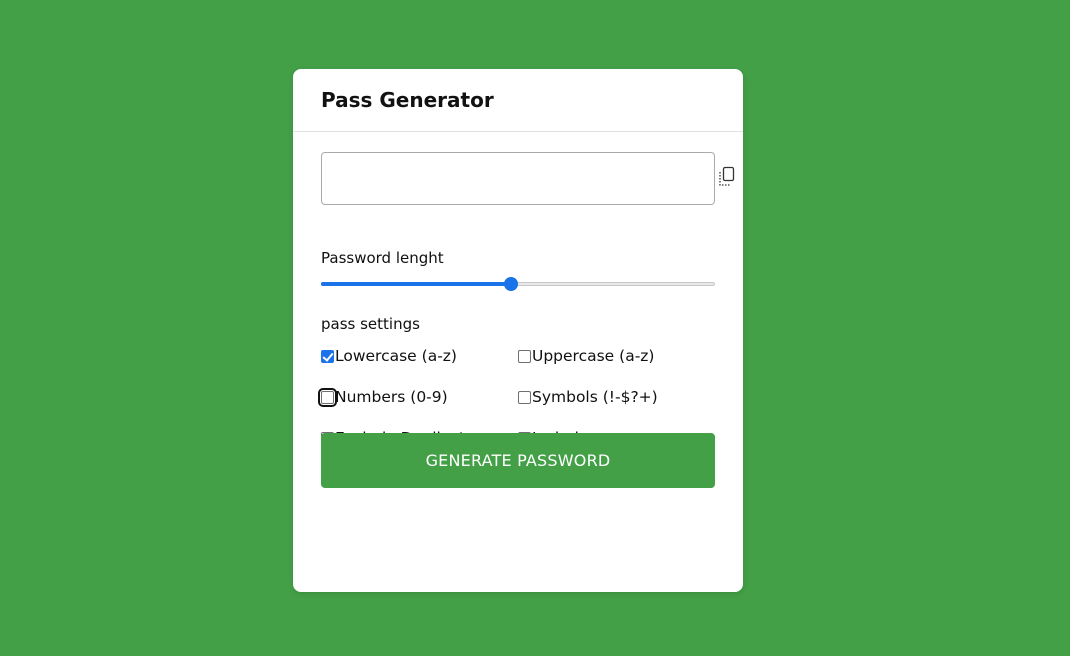 The image size is (1070, 656). I want to click on option-label: Symbols (!-$?+), so click(595, 397).